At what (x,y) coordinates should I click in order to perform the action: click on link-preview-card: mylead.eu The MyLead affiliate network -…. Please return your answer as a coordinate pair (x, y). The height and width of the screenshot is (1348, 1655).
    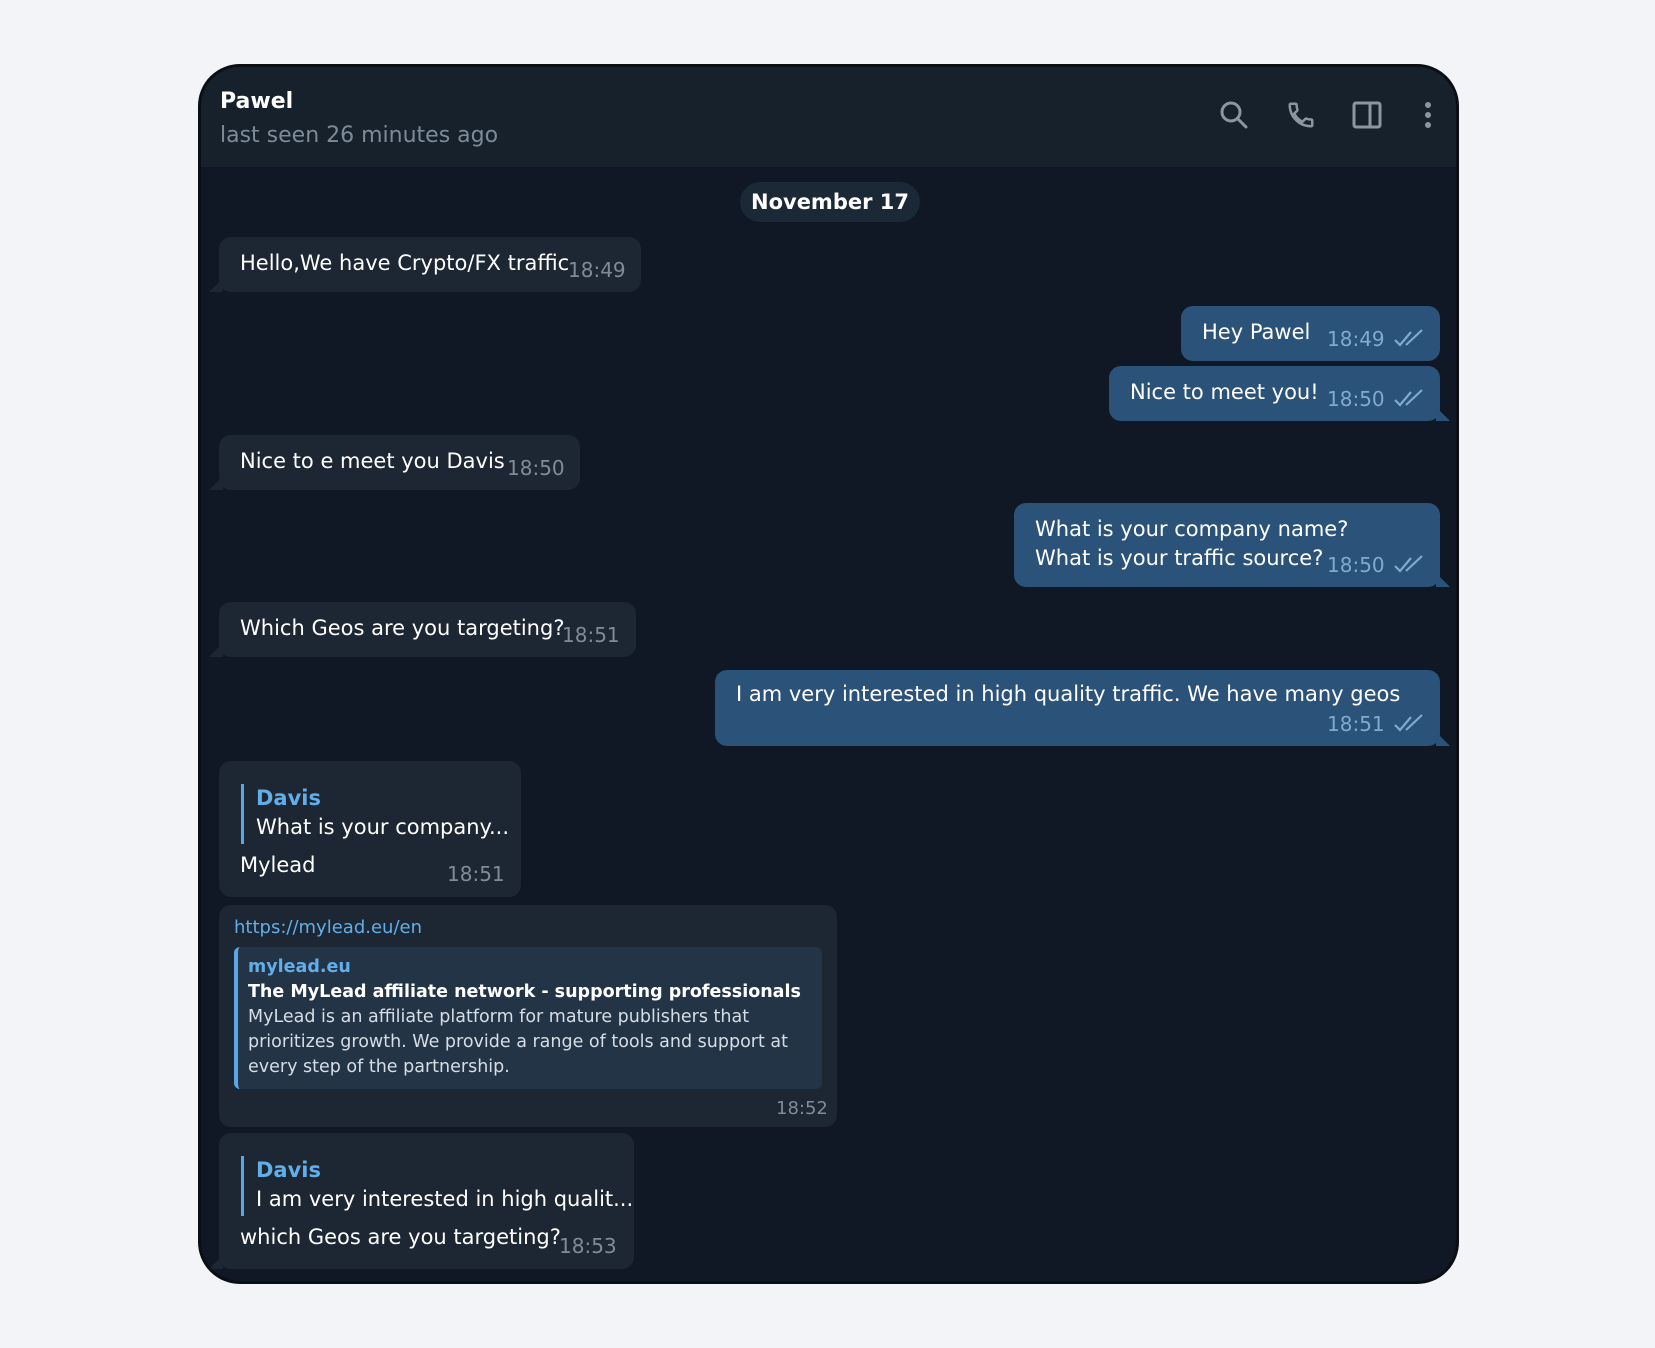
    Looking at the image, I should click on (528, 1018).